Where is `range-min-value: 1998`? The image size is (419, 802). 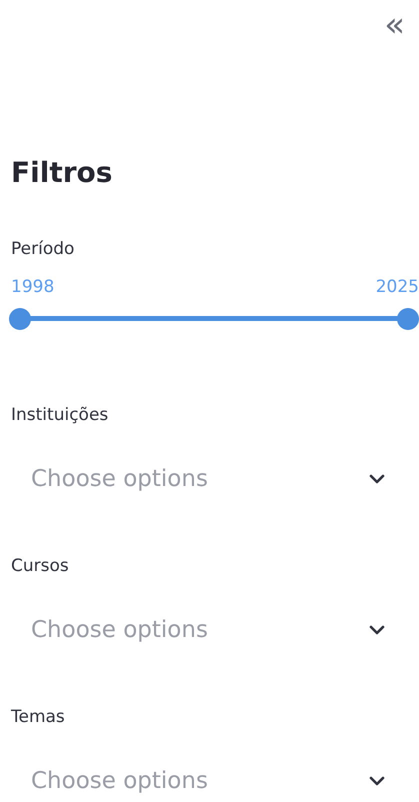 range-min-value: 1998 is located at coordinates (32, 287).